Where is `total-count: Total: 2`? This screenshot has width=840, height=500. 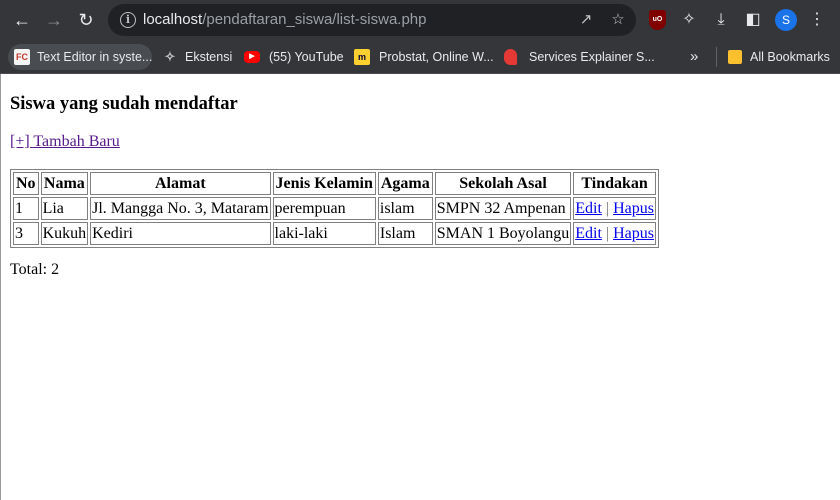 total-count: Total: 2 is located at coordinates (35, 269).